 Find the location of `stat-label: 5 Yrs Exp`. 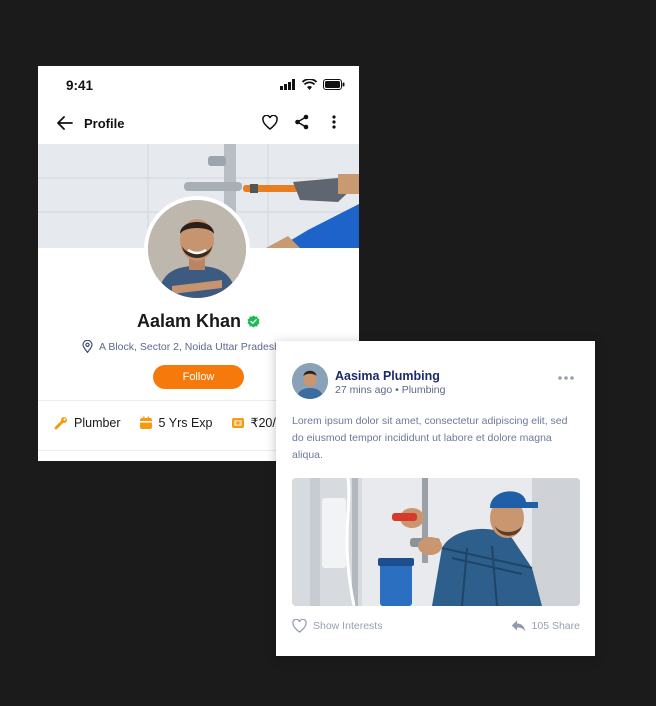

stat-label: 5 Yrs Exp is located at coordinates (185, 422).